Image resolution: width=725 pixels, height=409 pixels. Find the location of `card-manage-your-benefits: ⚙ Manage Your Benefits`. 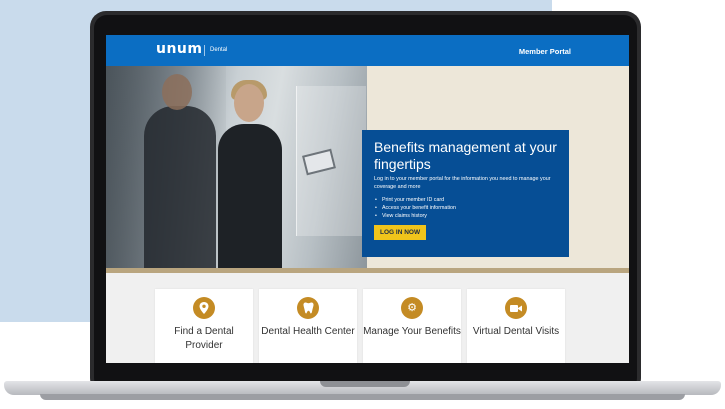

card-manage-your-benefits: ⚙ Manage Your Benefits is located at coordinates (412, 326).